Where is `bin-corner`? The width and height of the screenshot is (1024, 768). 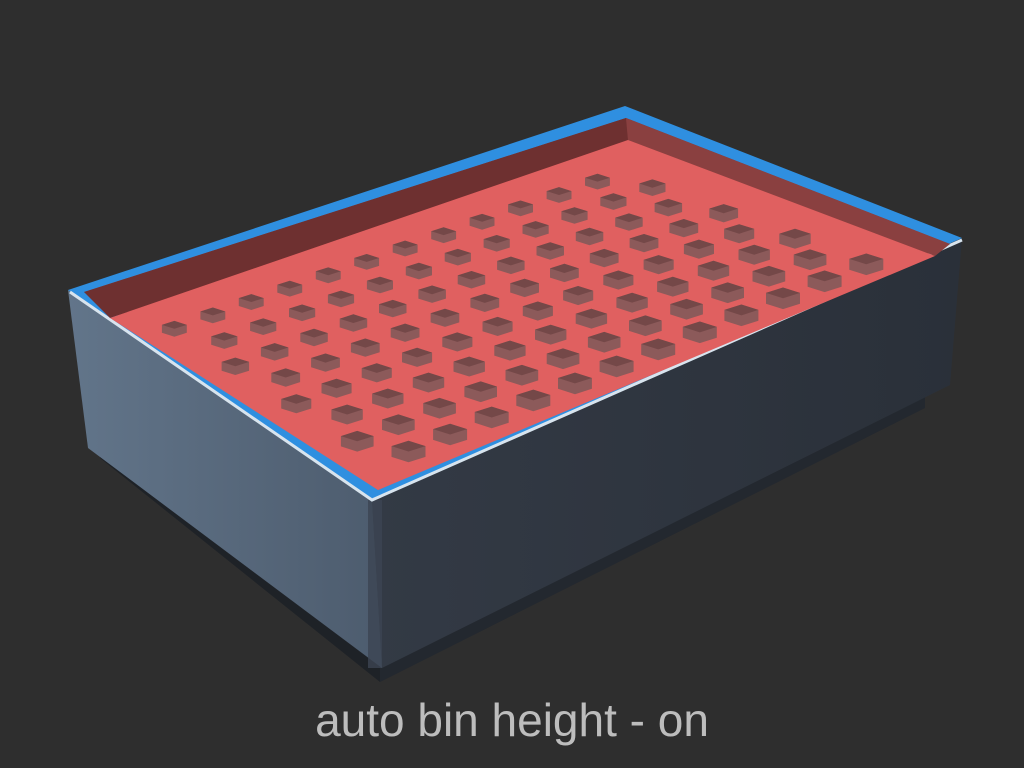
bin-corner is located at coordinates (375, 584).